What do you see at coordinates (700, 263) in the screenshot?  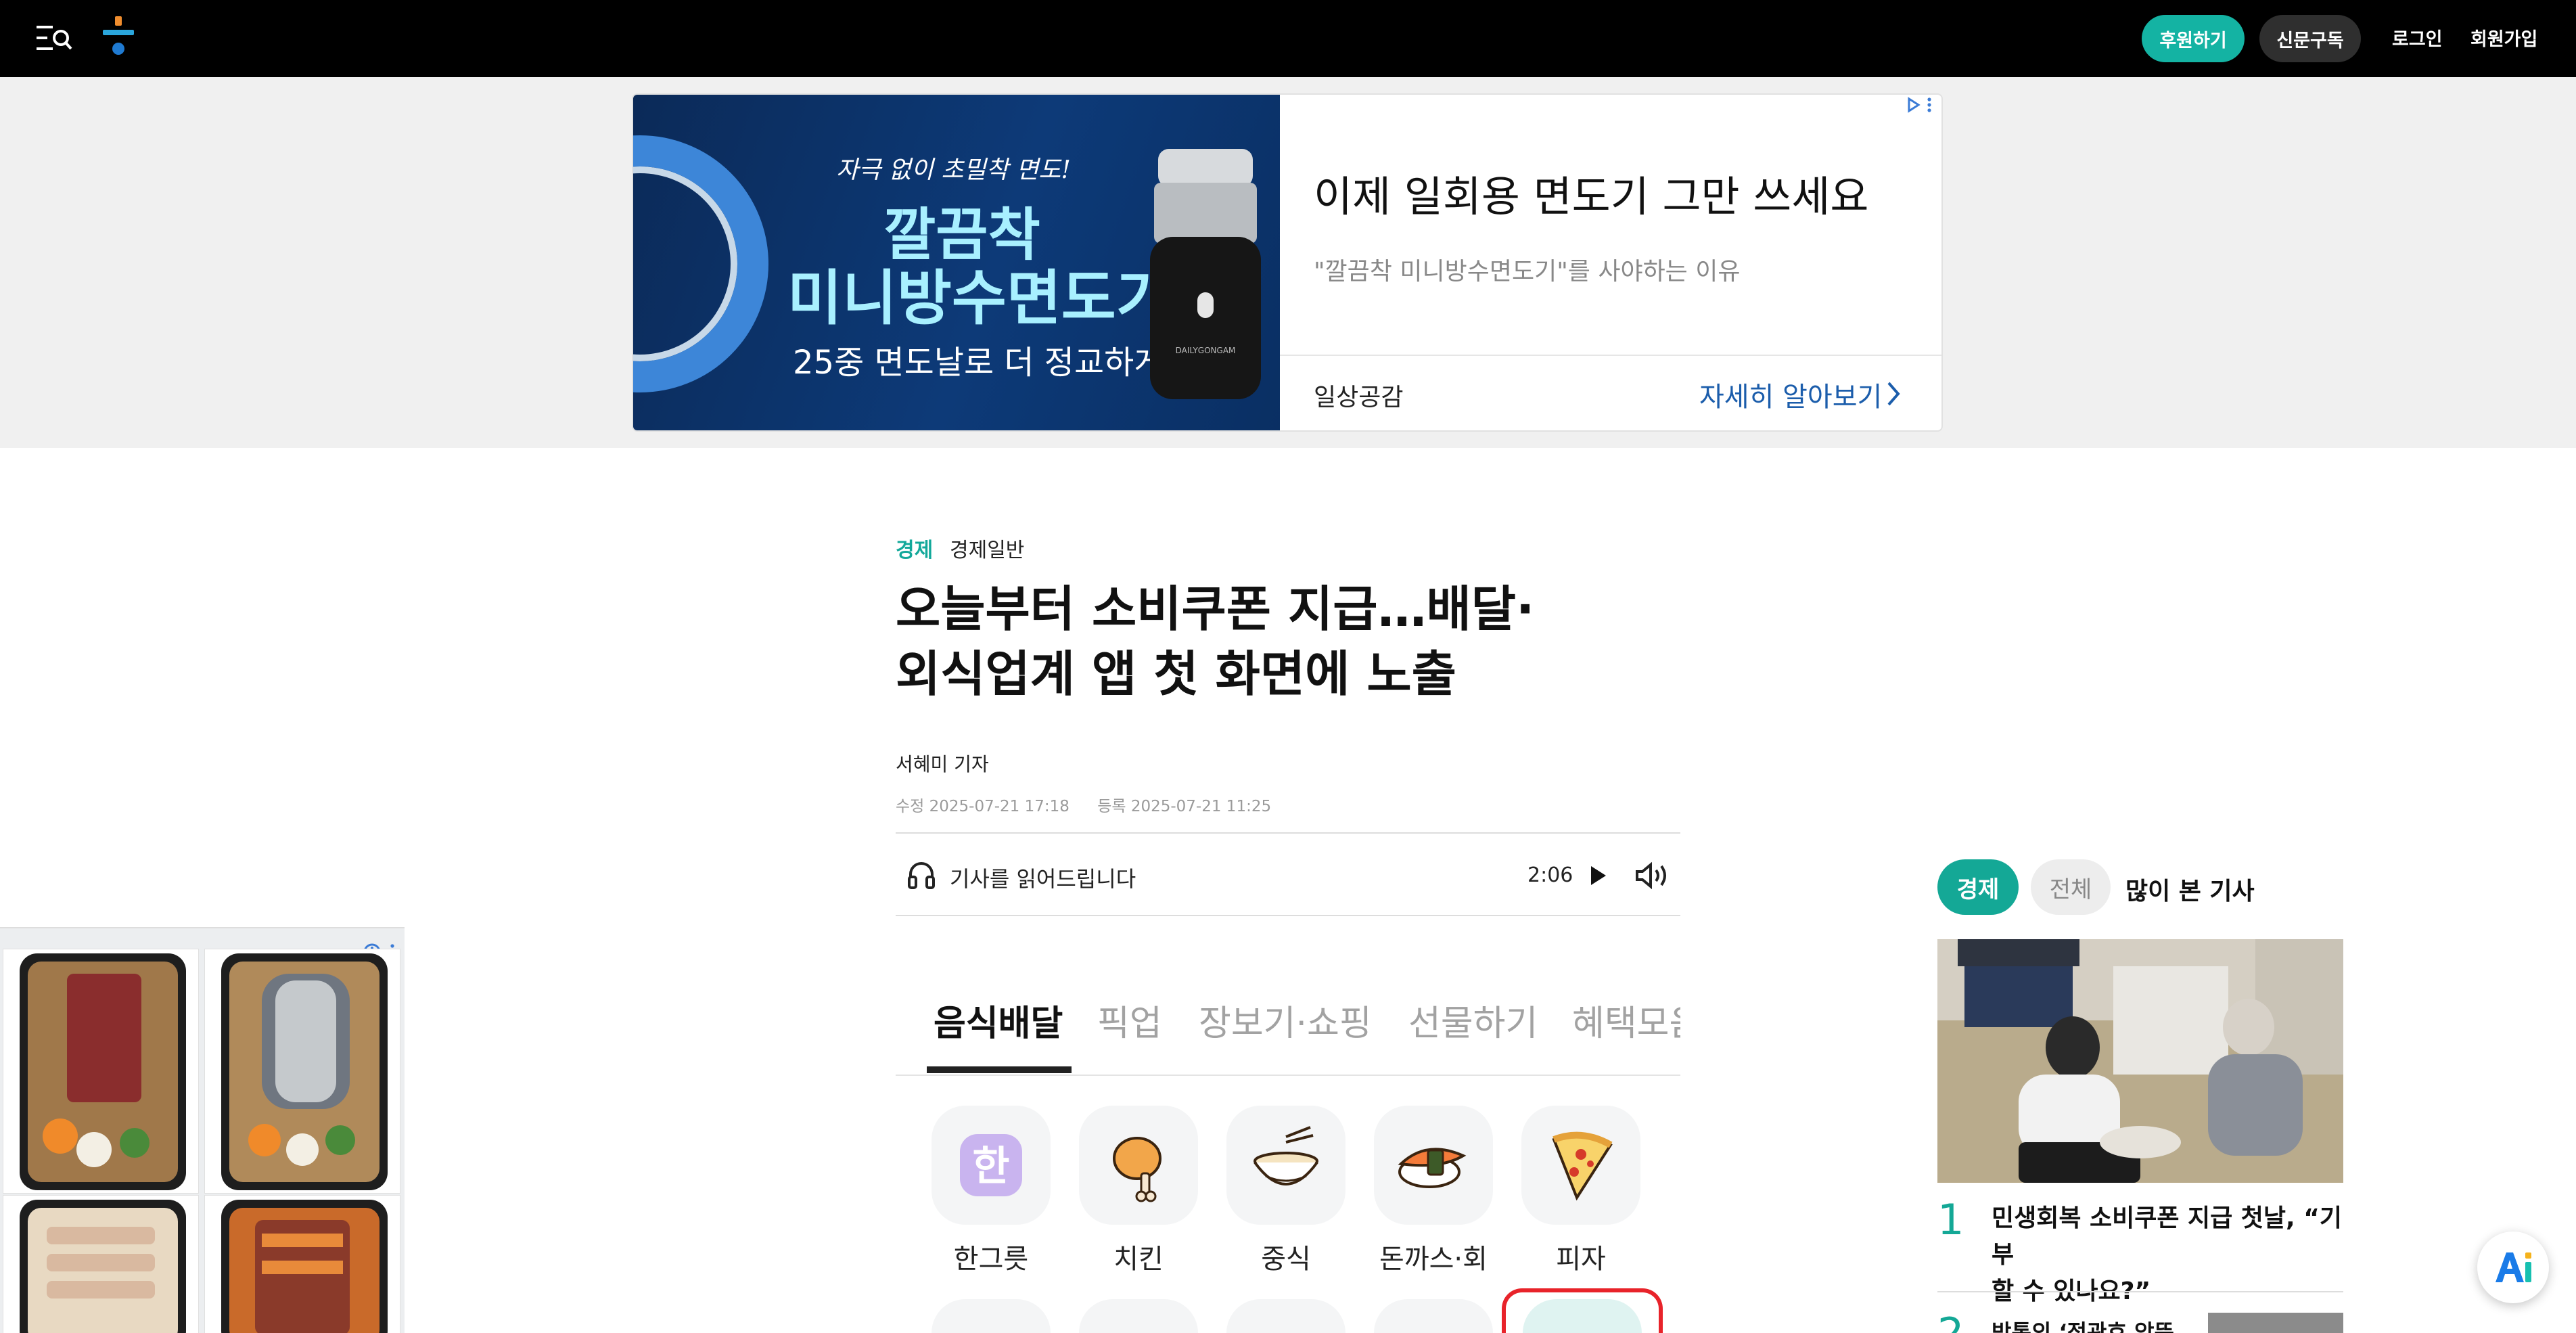 I see `blade-ring-decoration` at bounding box center [700, 263].